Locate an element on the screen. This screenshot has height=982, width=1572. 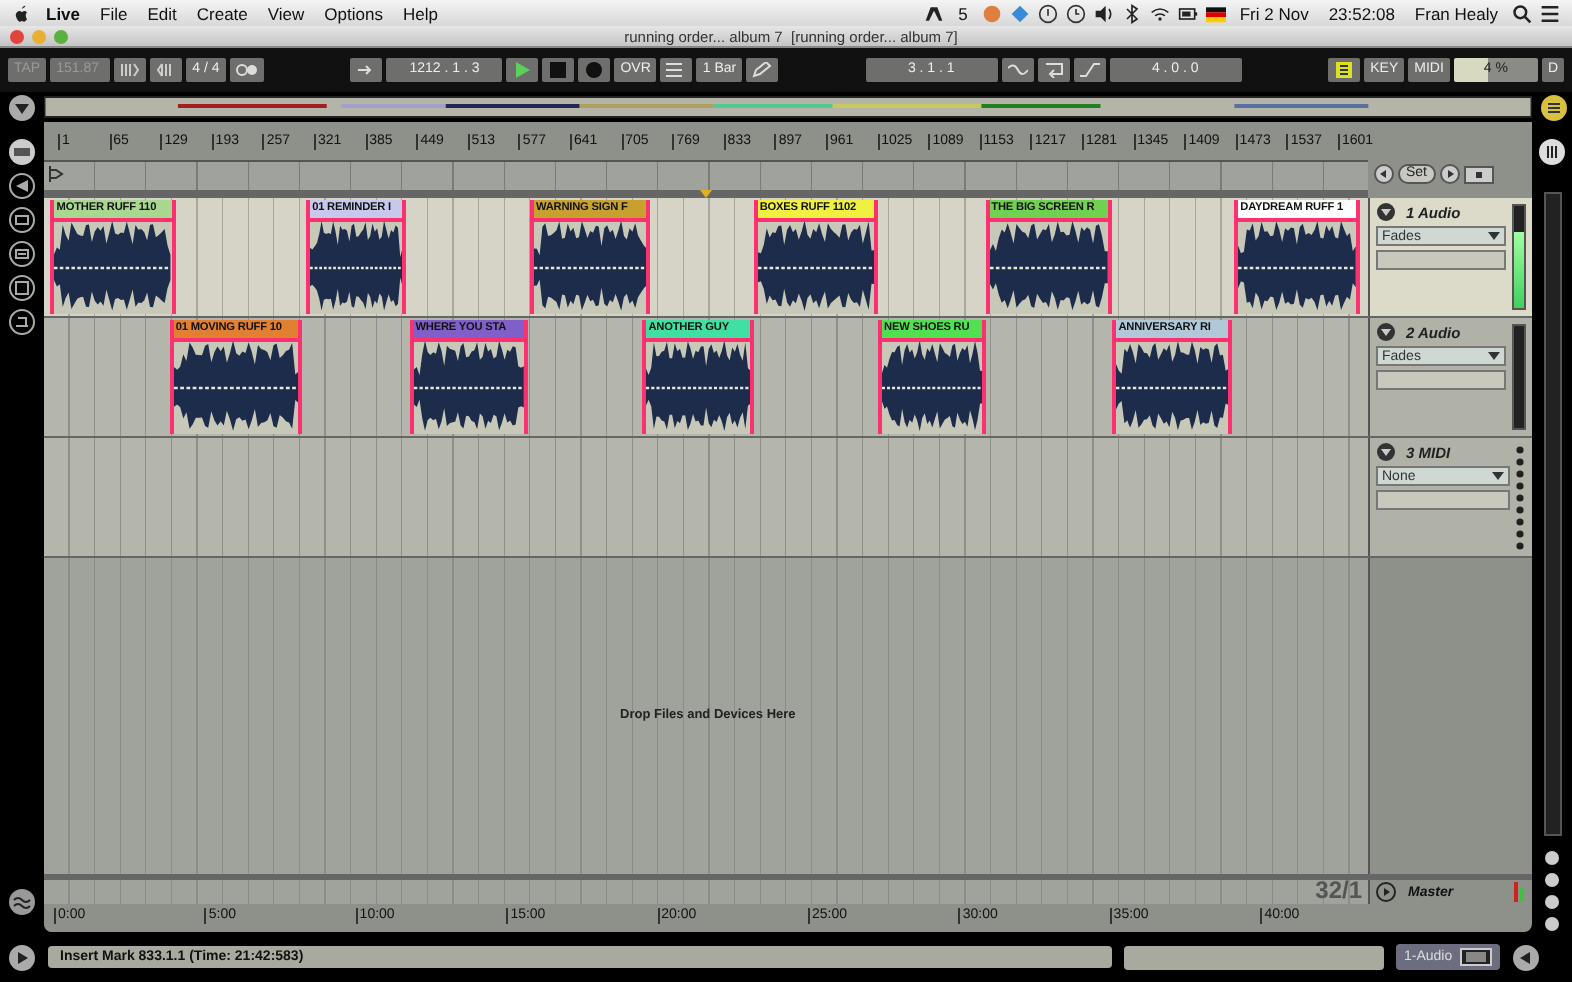
clock-icon is located at coordinates (1075, 13).